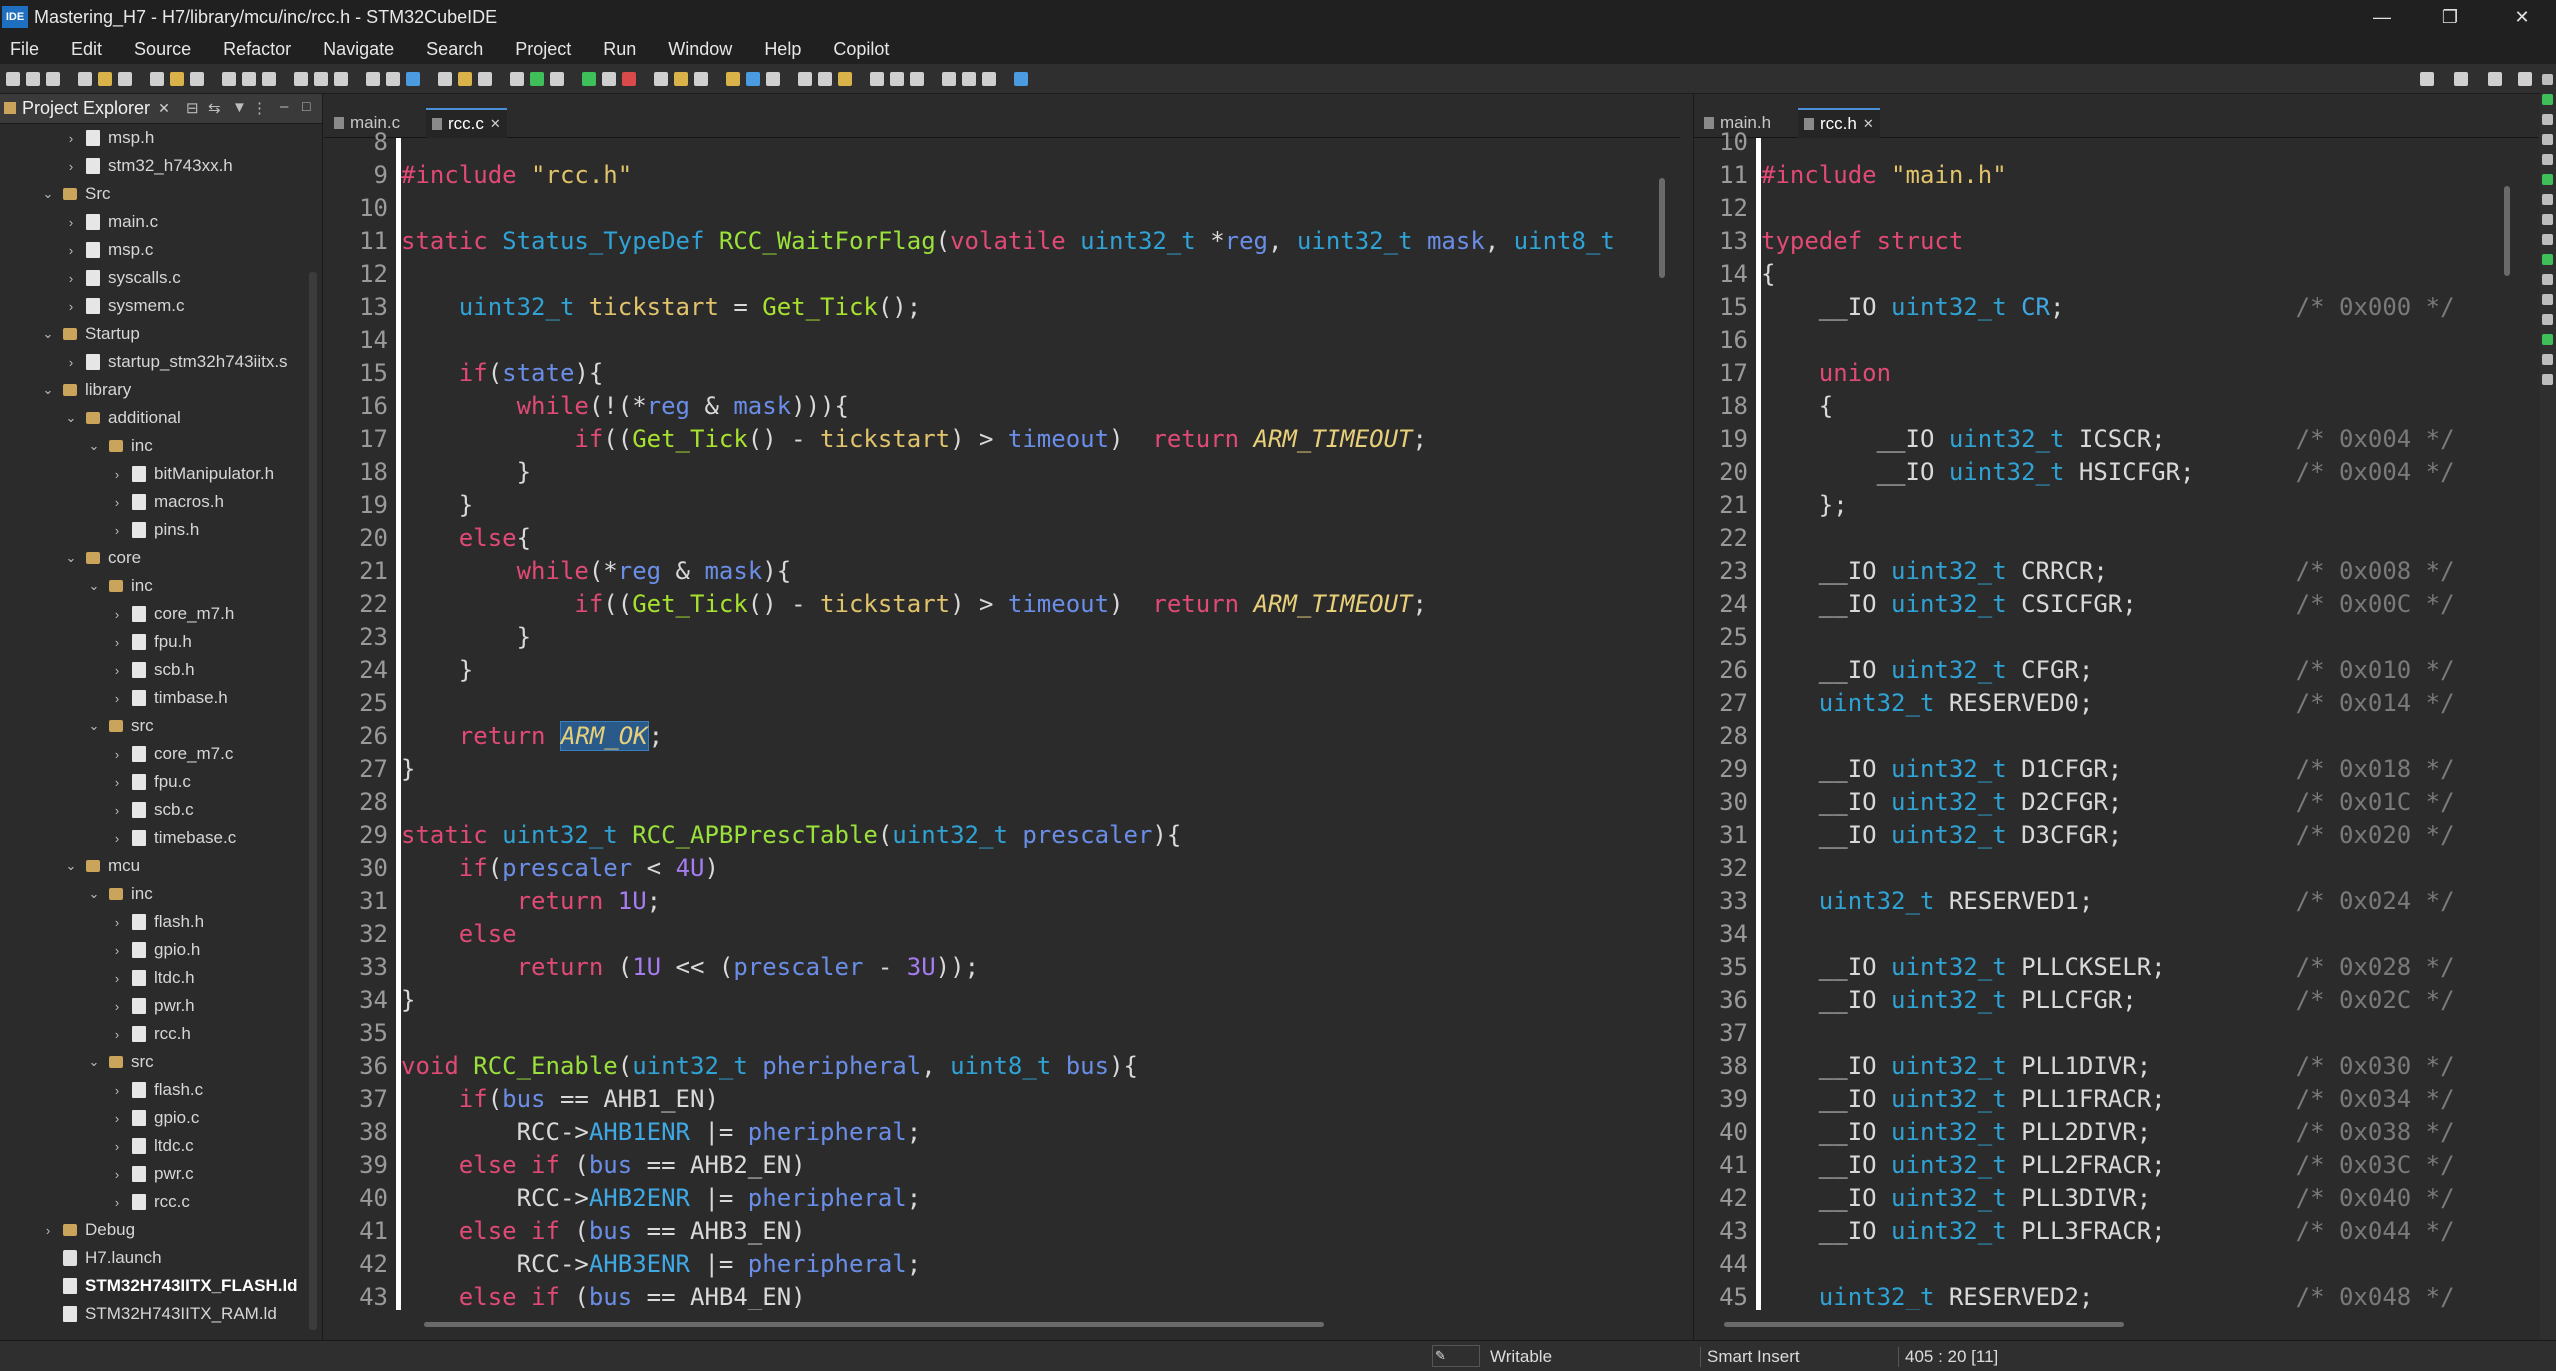  Describe the element at coordinates (1924, 1324) in the screenshot. I see `right-editor-hscroll` at that location.